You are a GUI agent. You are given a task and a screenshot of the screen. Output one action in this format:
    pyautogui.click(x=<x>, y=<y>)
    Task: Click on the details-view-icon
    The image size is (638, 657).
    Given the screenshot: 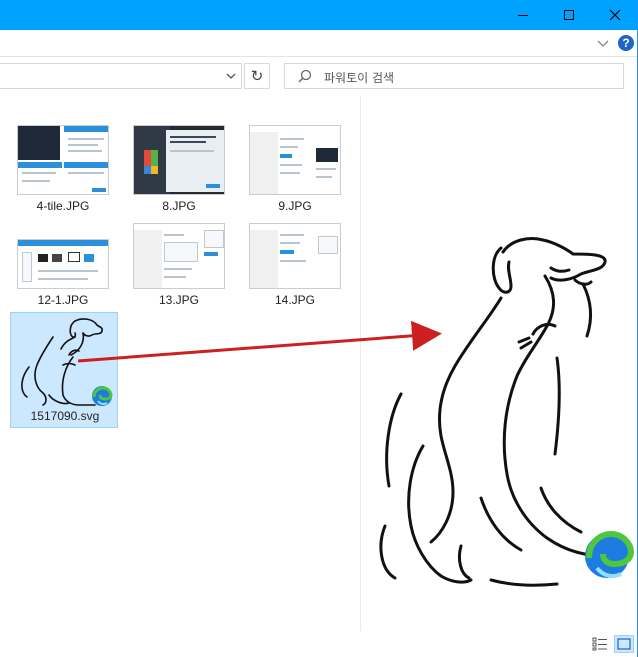 What is the action you would take?
    pyautogui.click(x=600, y=644)
    